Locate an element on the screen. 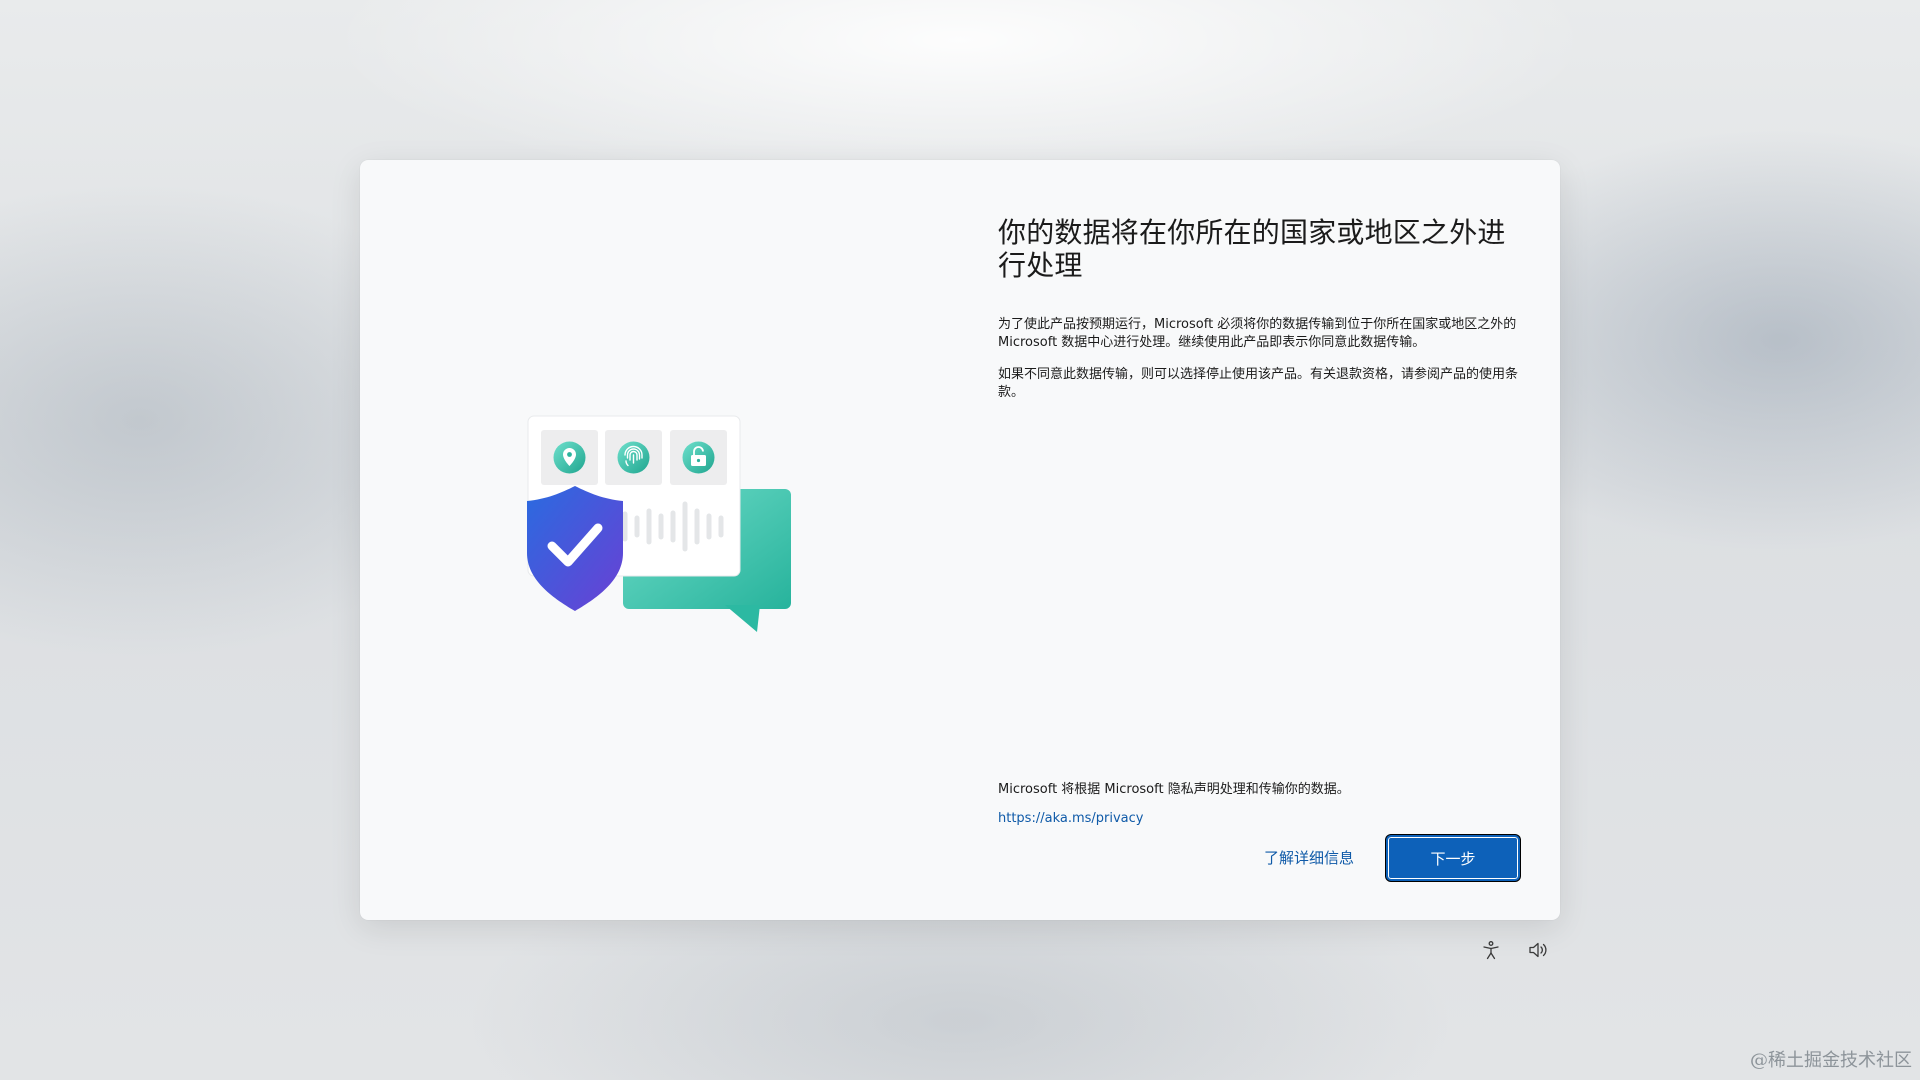  page-title: 你的数据将在你所在的国家或地区之外进行处理 is located at coordinates (1252, 249).